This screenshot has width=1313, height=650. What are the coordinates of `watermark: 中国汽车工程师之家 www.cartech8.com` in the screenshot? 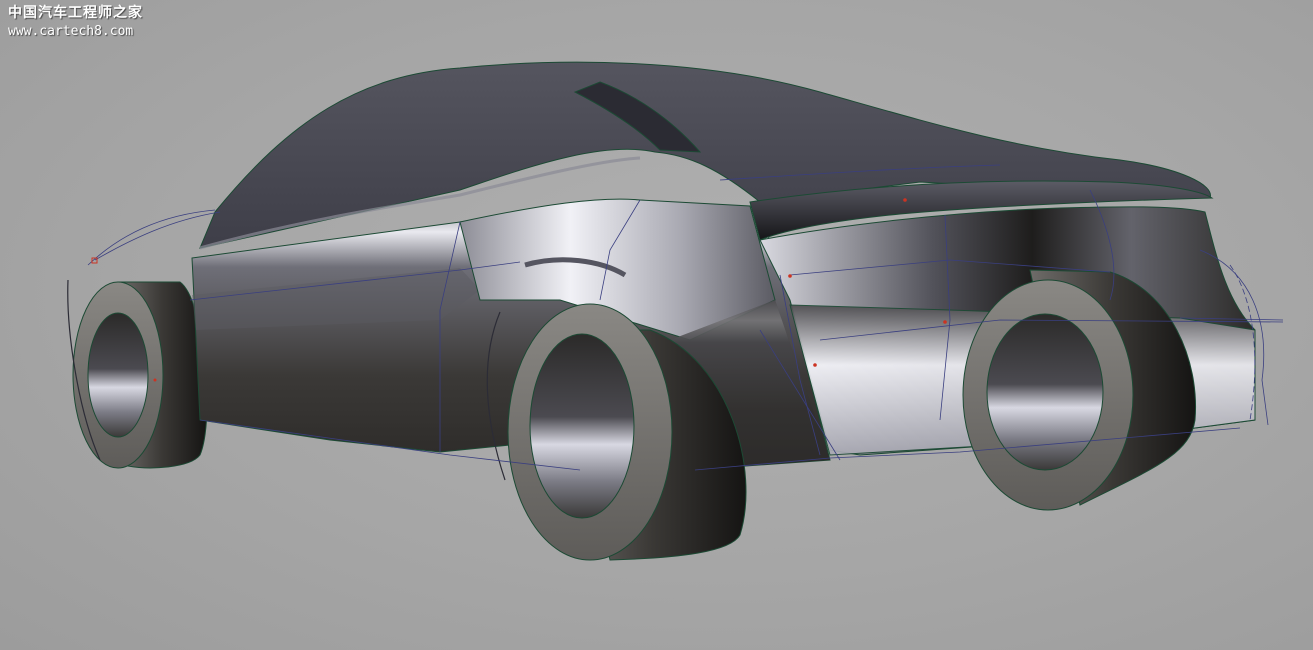 It's located at (75, 22).